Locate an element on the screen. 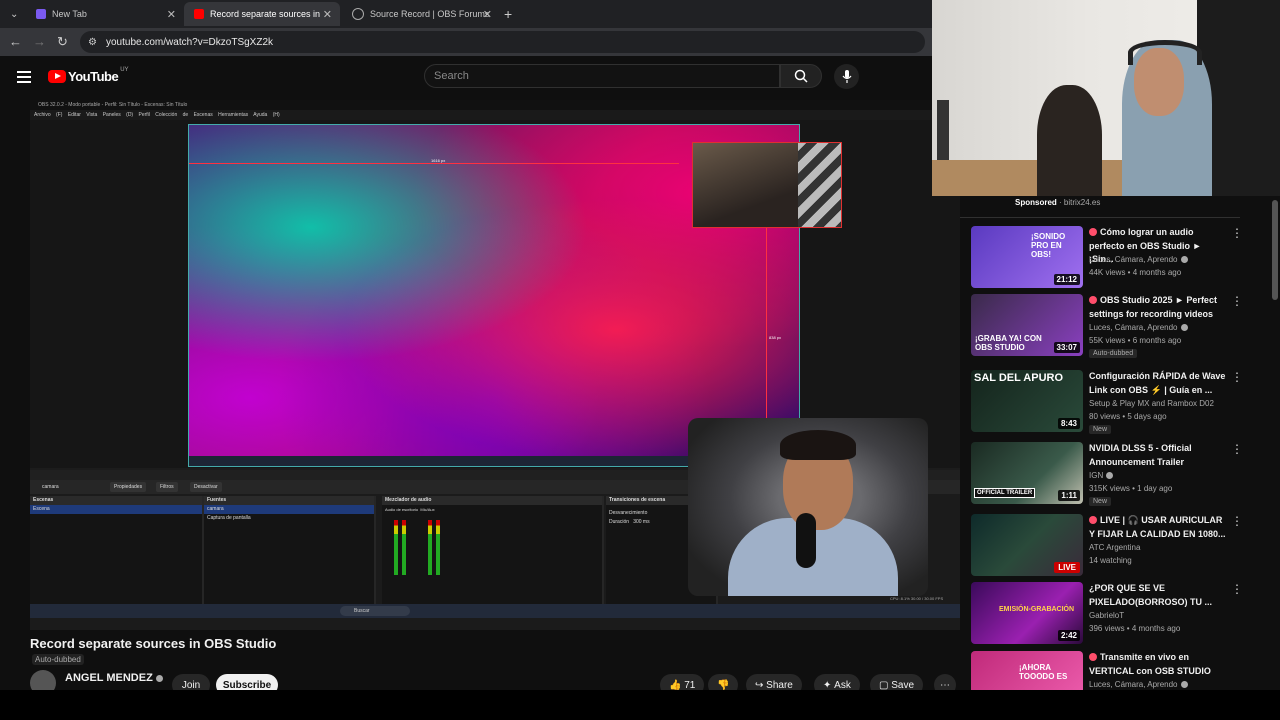  scene-item: Escena is located at coordinates (116, 509).